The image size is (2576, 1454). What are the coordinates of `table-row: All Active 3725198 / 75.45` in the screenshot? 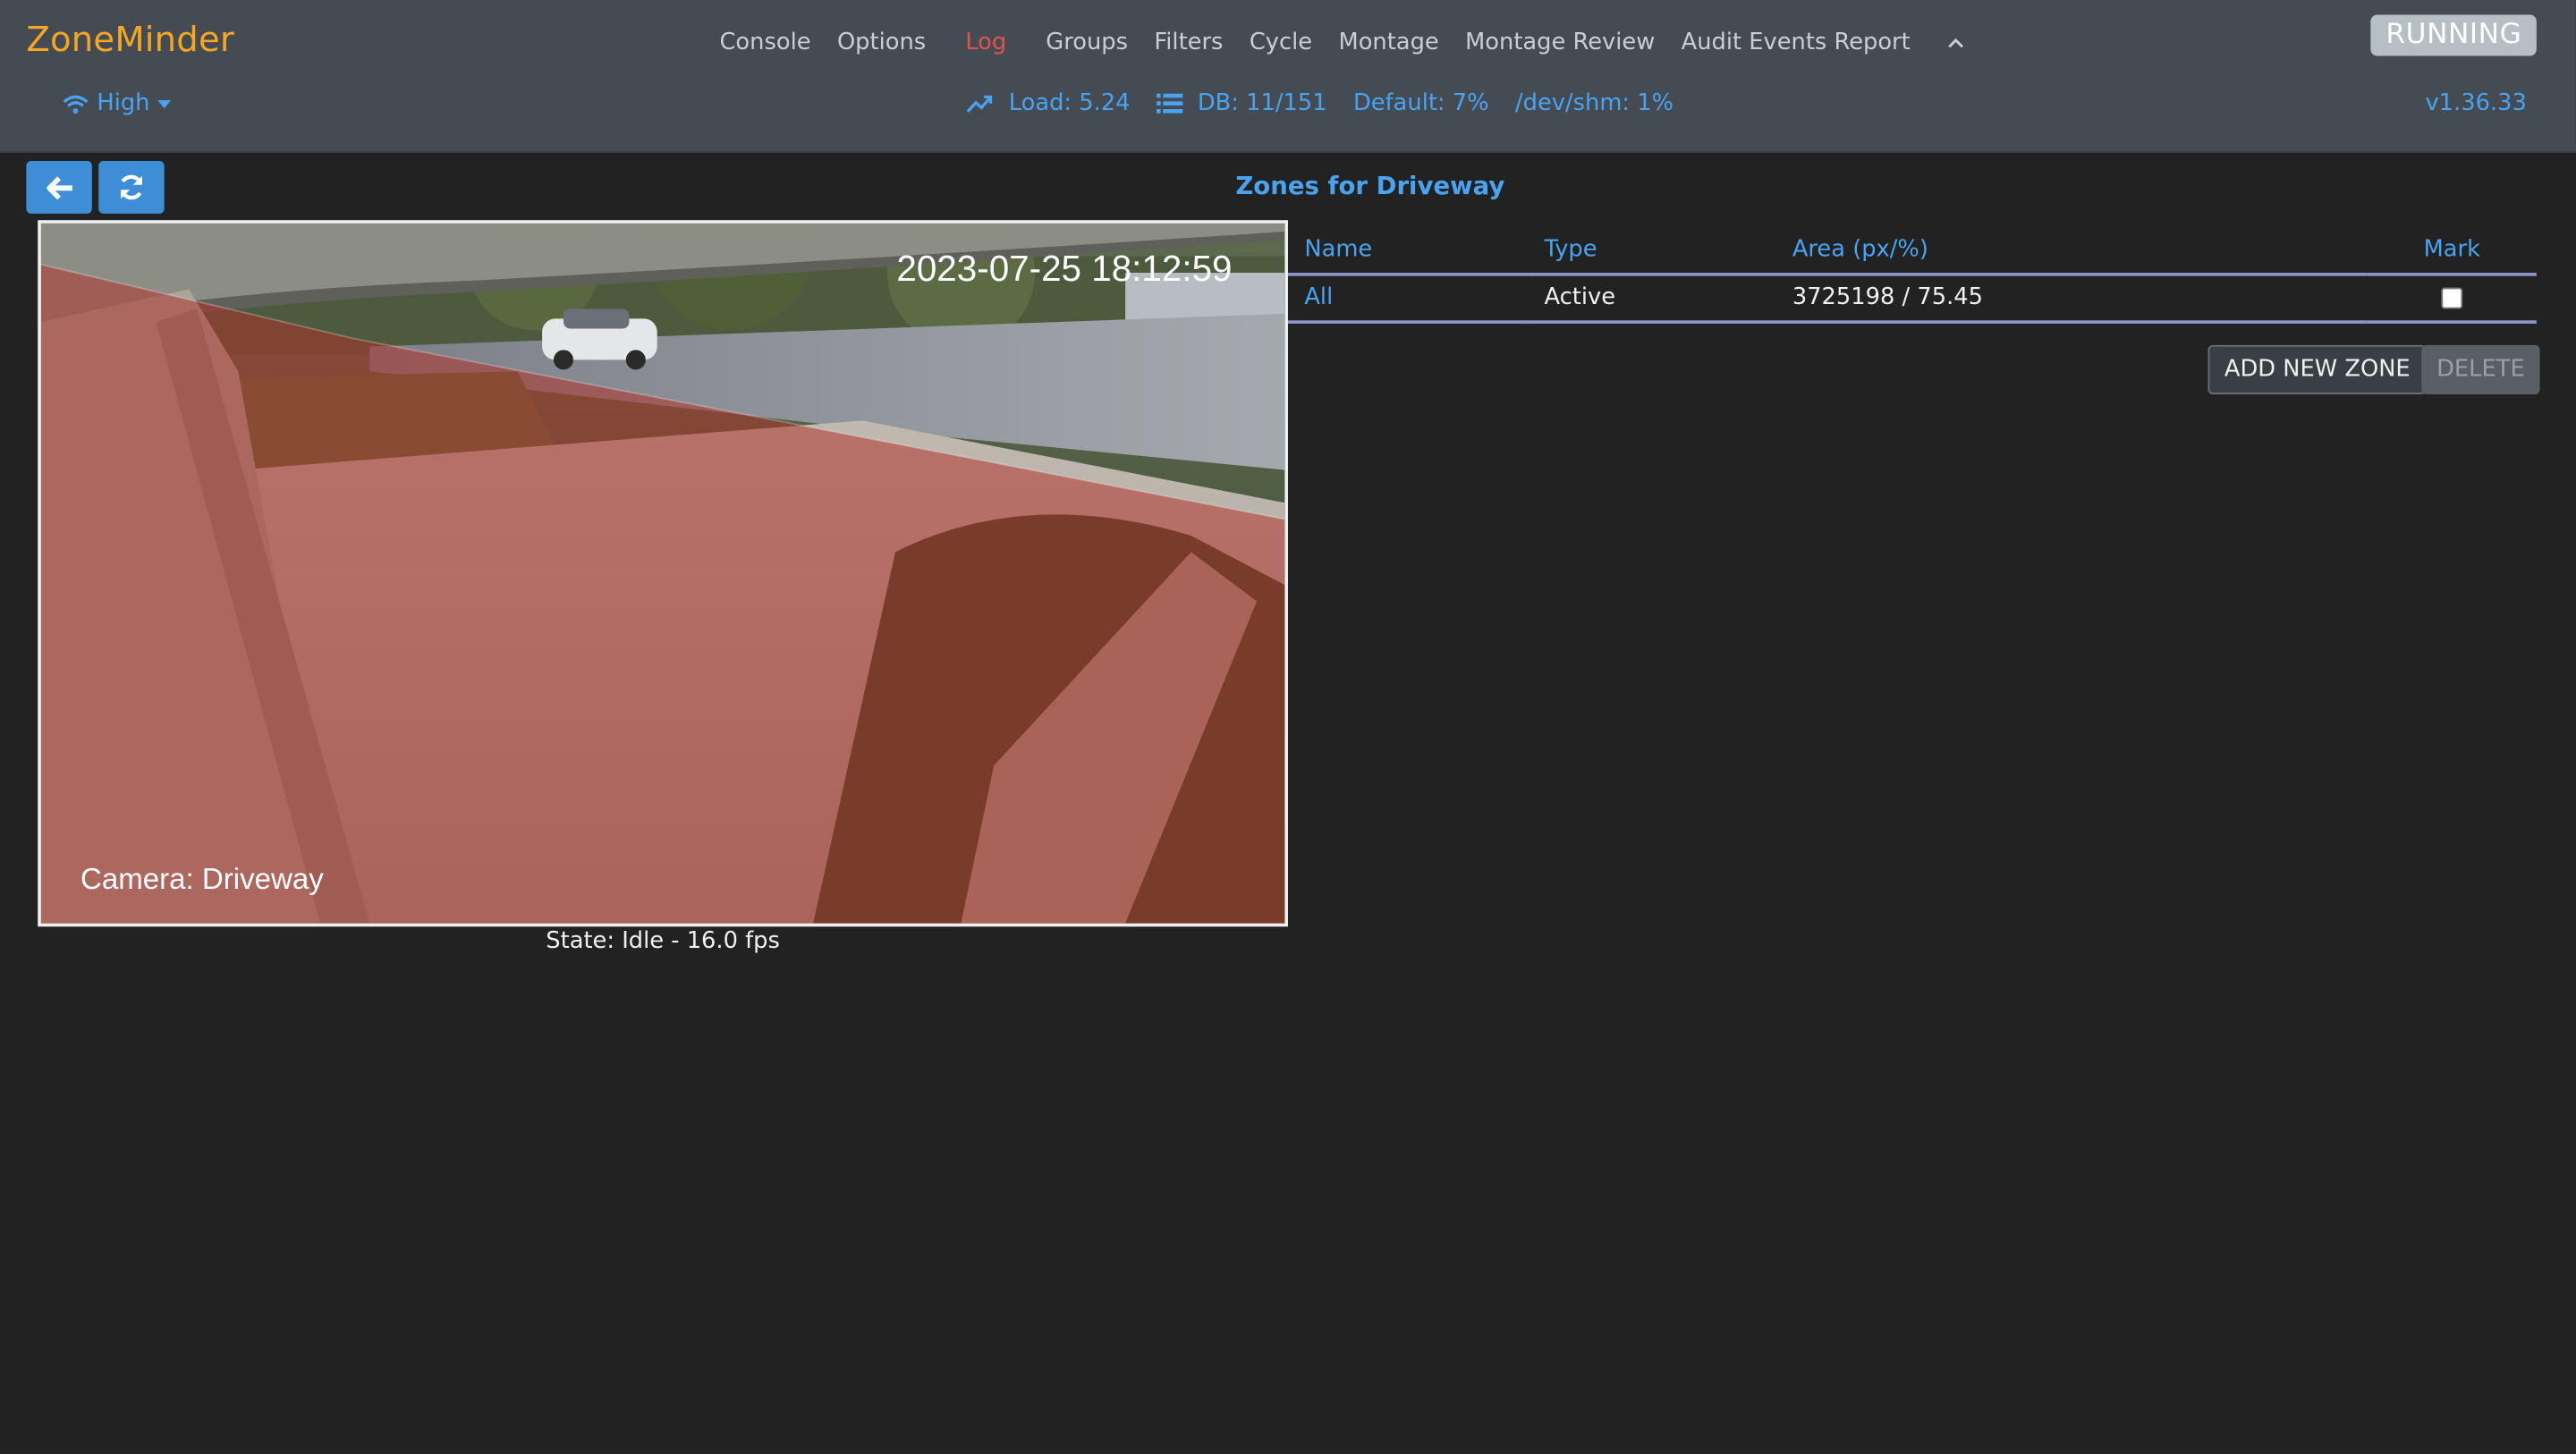 It's located at (1912, 299).